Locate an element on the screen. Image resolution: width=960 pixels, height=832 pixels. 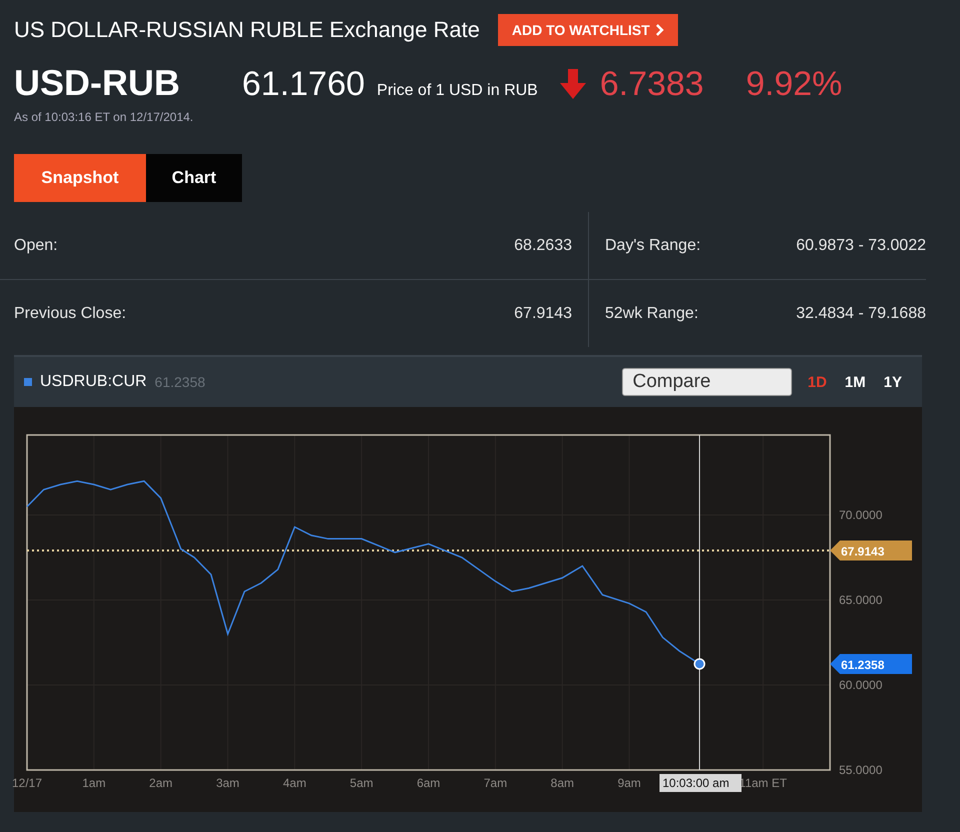
x-tick-label: 9am is located at coordinates (629, 783).